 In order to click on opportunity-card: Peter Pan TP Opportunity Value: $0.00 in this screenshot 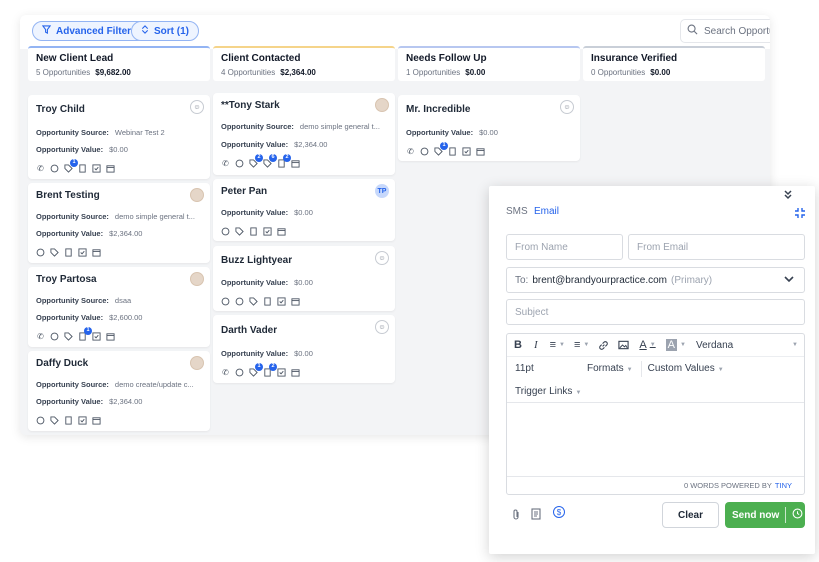, I will do `click(304, 210)`.